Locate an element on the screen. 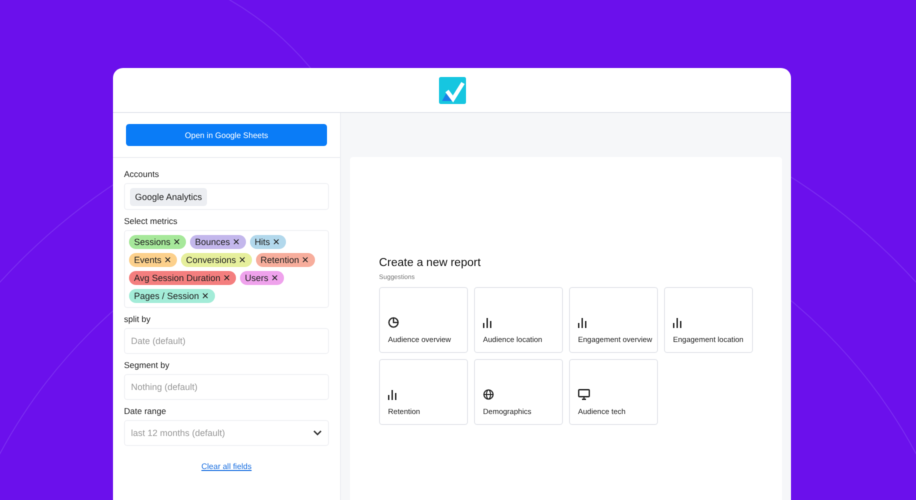  metric-tag: Retention ✕ is located at coordinates (285, 260).